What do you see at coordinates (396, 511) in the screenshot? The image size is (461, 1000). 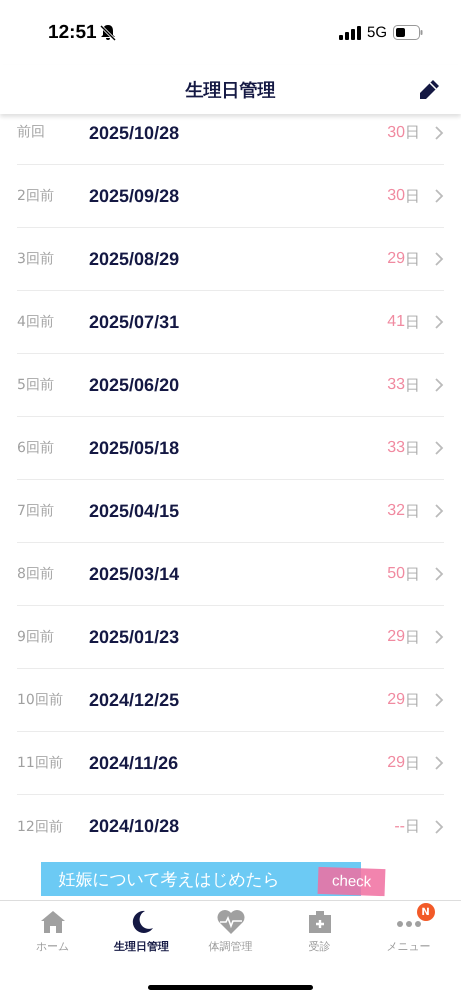 I see `cycle-days: 32` at bounding box center [396, 511].